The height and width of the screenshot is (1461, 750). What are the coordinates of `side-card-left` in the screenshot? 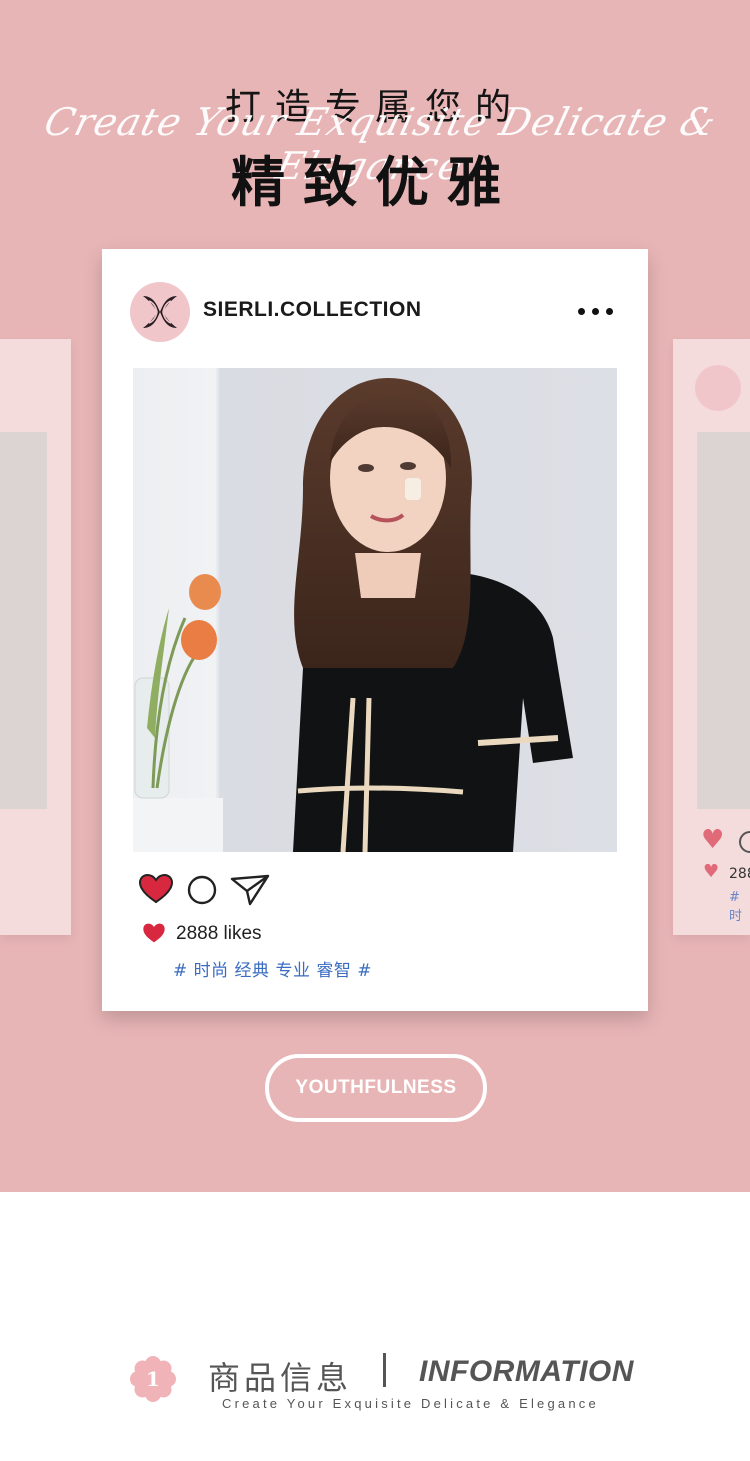 It's located at (35, 637).